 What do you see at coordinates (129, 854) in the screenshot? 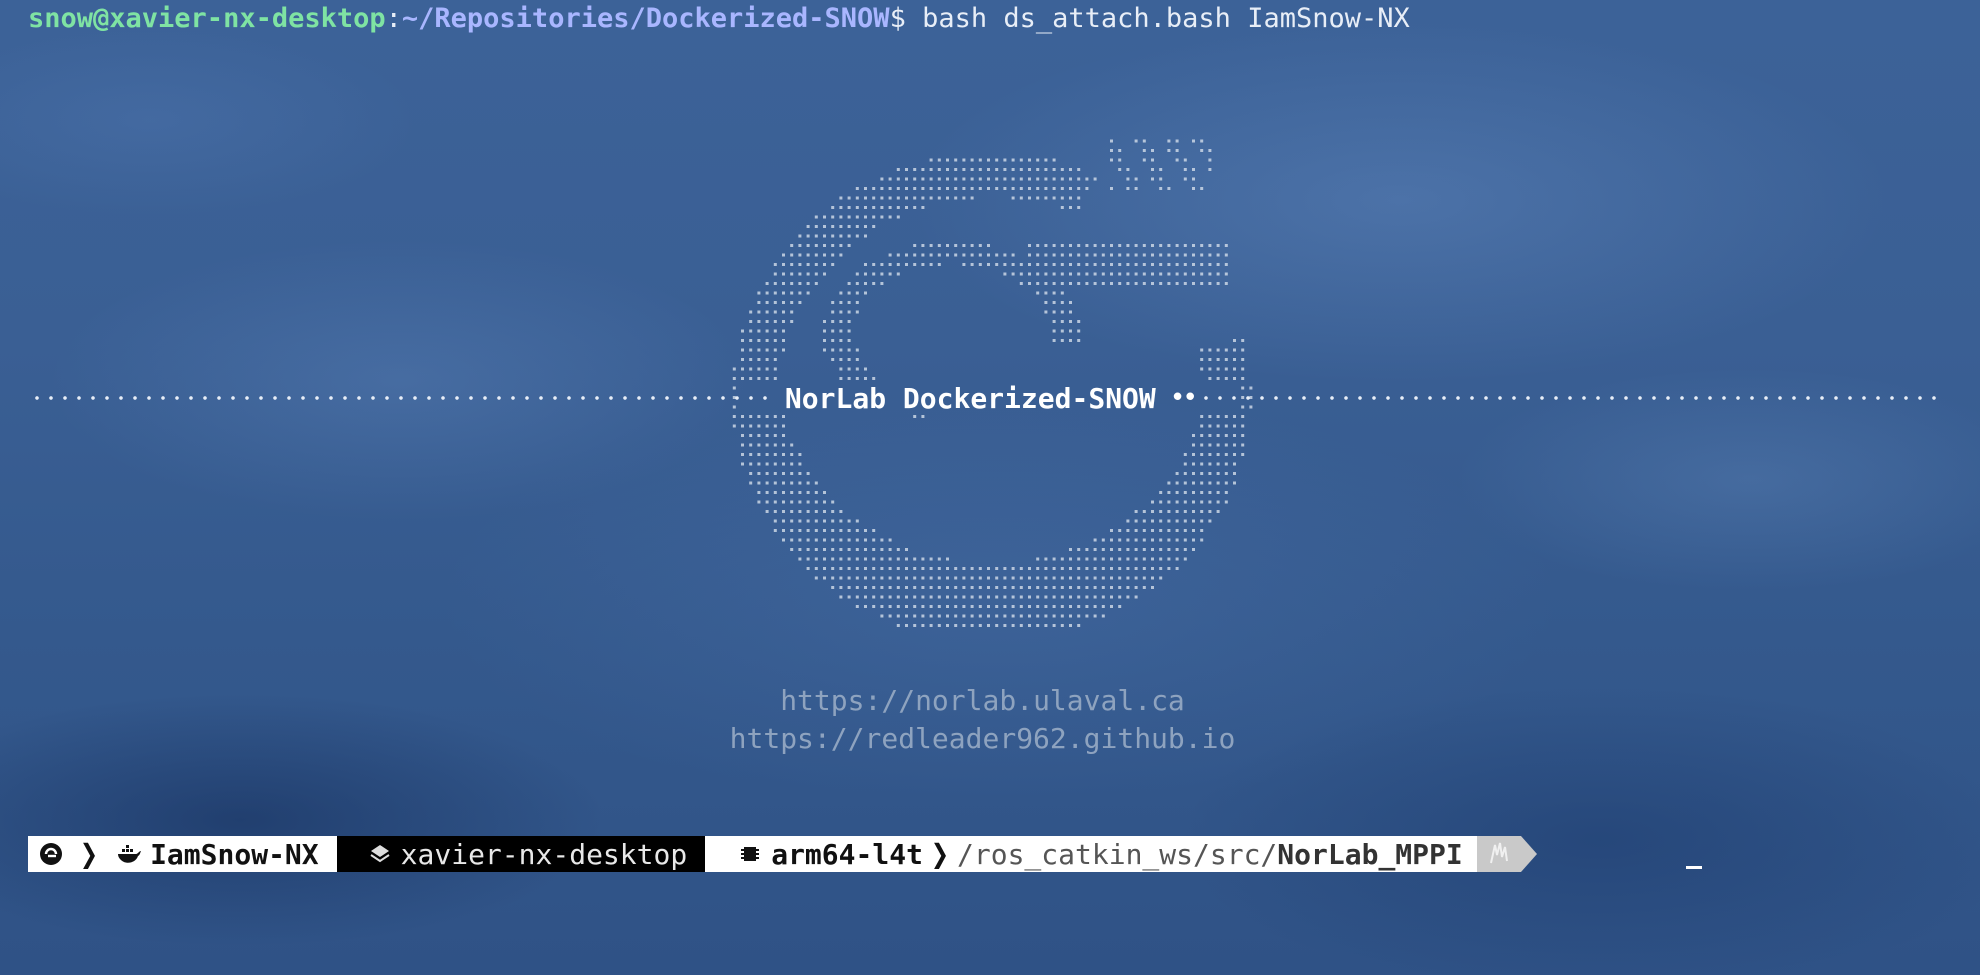
I see `docker-whale-icon` at bounding box center [129, 854].